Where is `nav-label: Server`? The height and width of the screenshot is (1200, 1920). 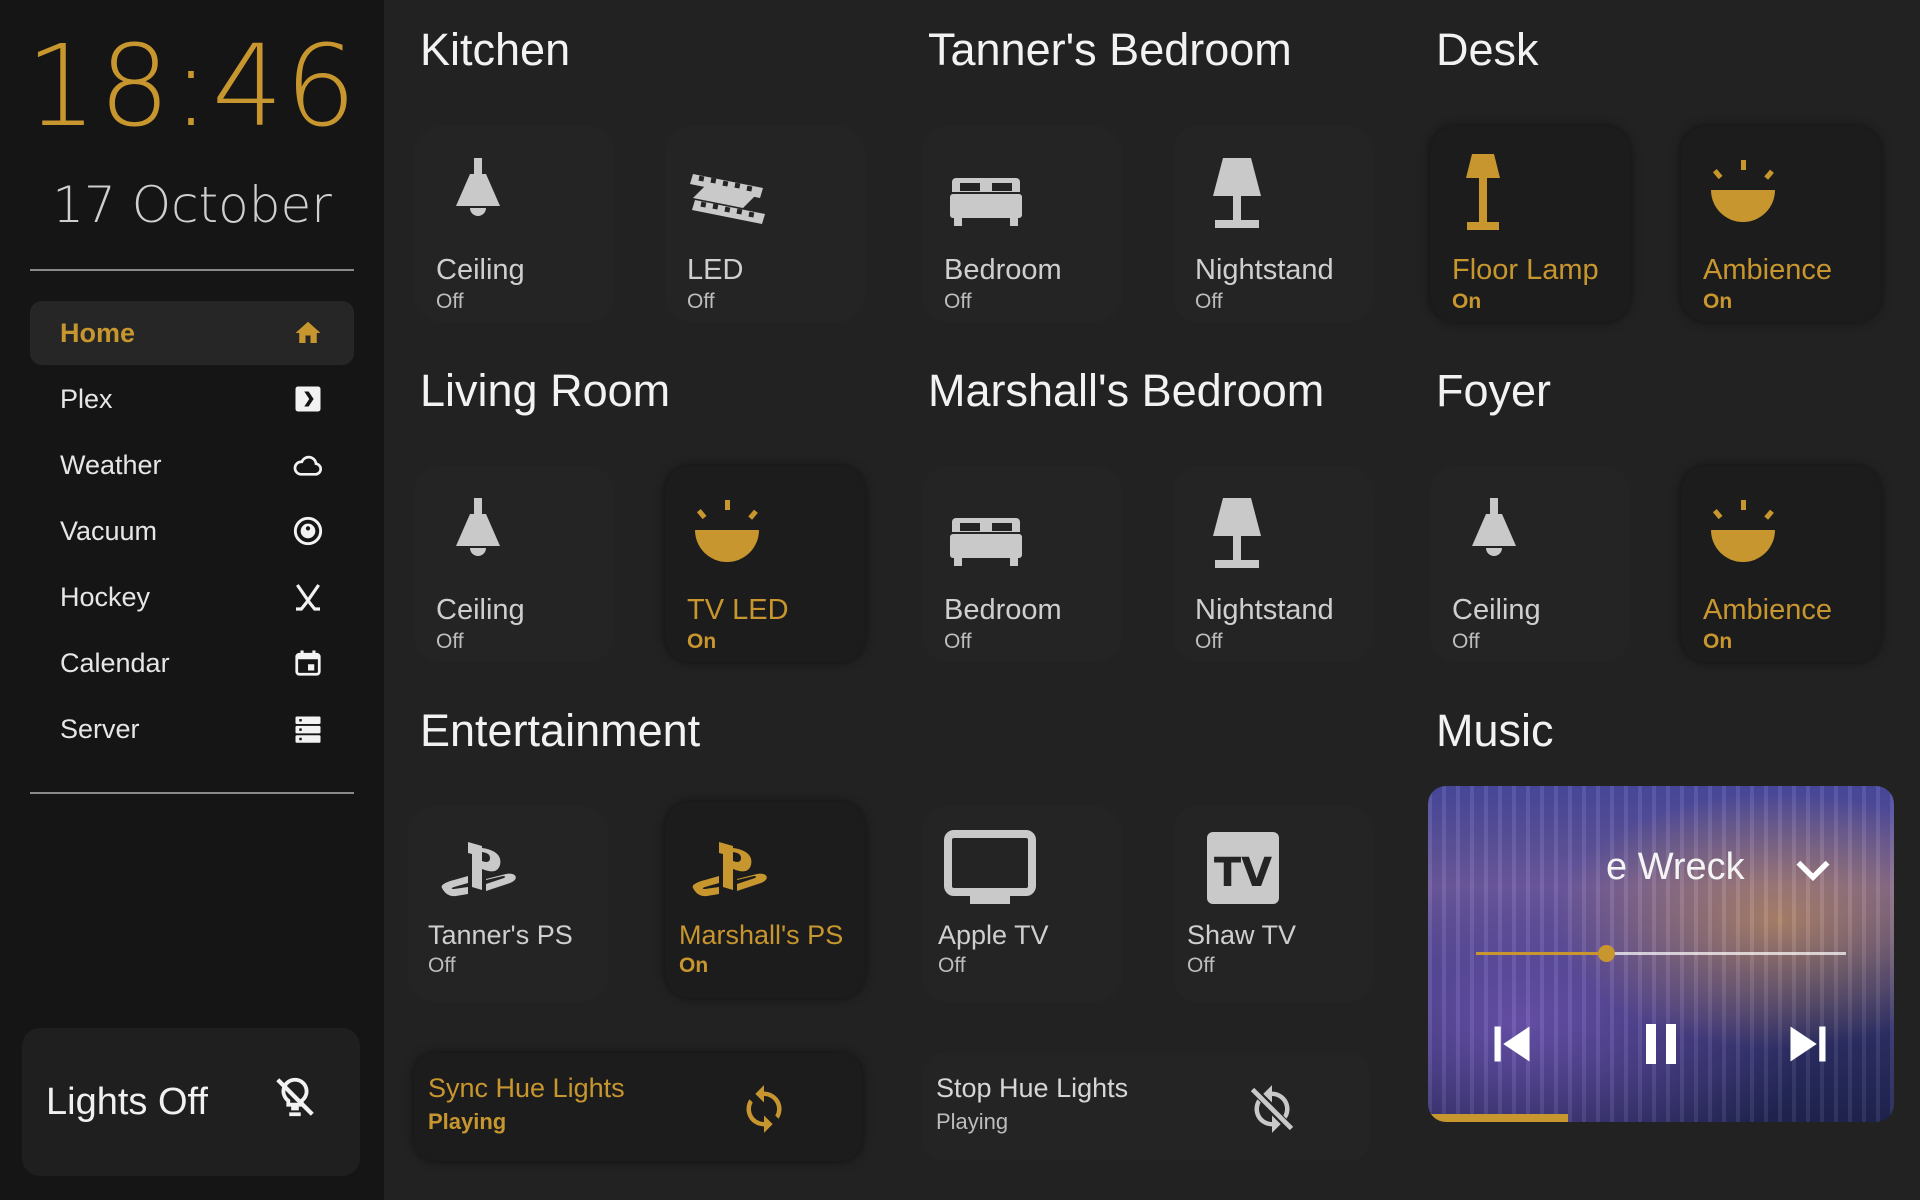
nav-label: Server is located at coordinates (100, 728).